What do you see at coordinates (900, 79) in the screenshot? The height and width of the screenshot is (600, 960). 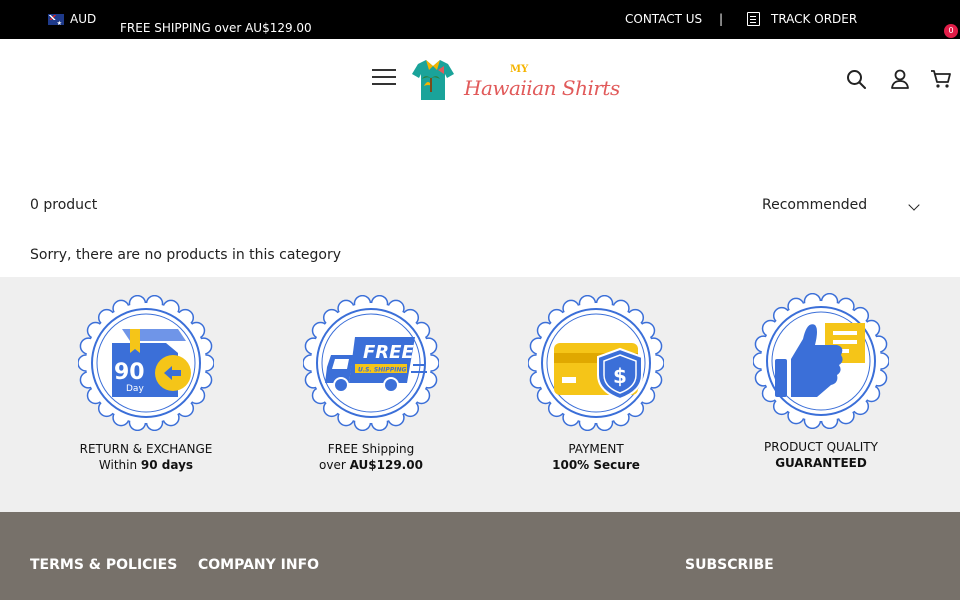 I see `user-account-icon` at bounding box center [900, 79].